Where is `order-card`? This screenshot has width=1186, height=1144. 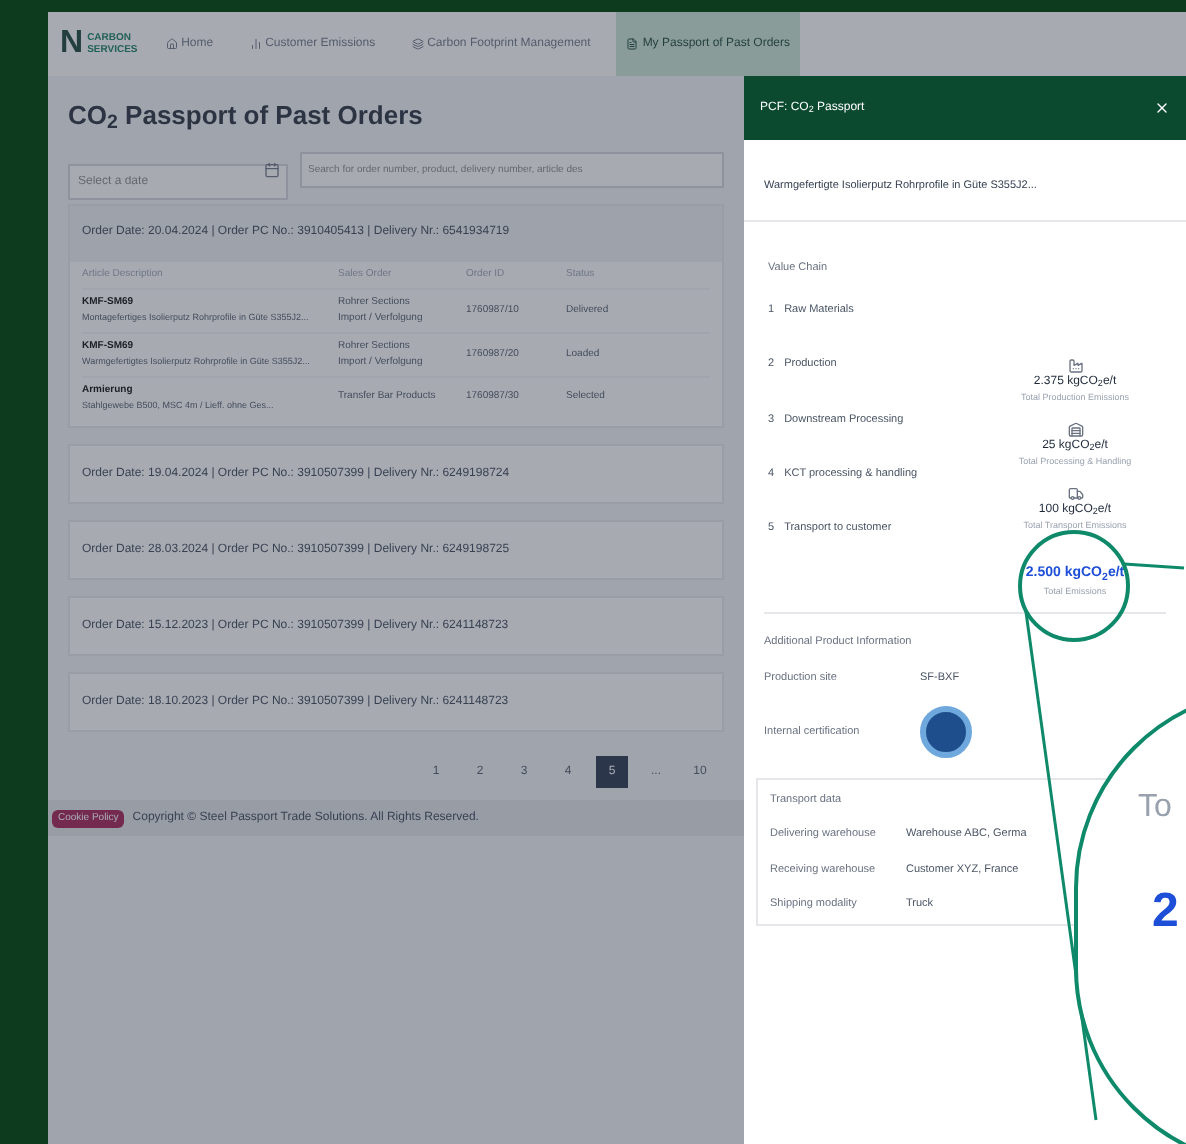 order-card is located at coordinates (396, 316).